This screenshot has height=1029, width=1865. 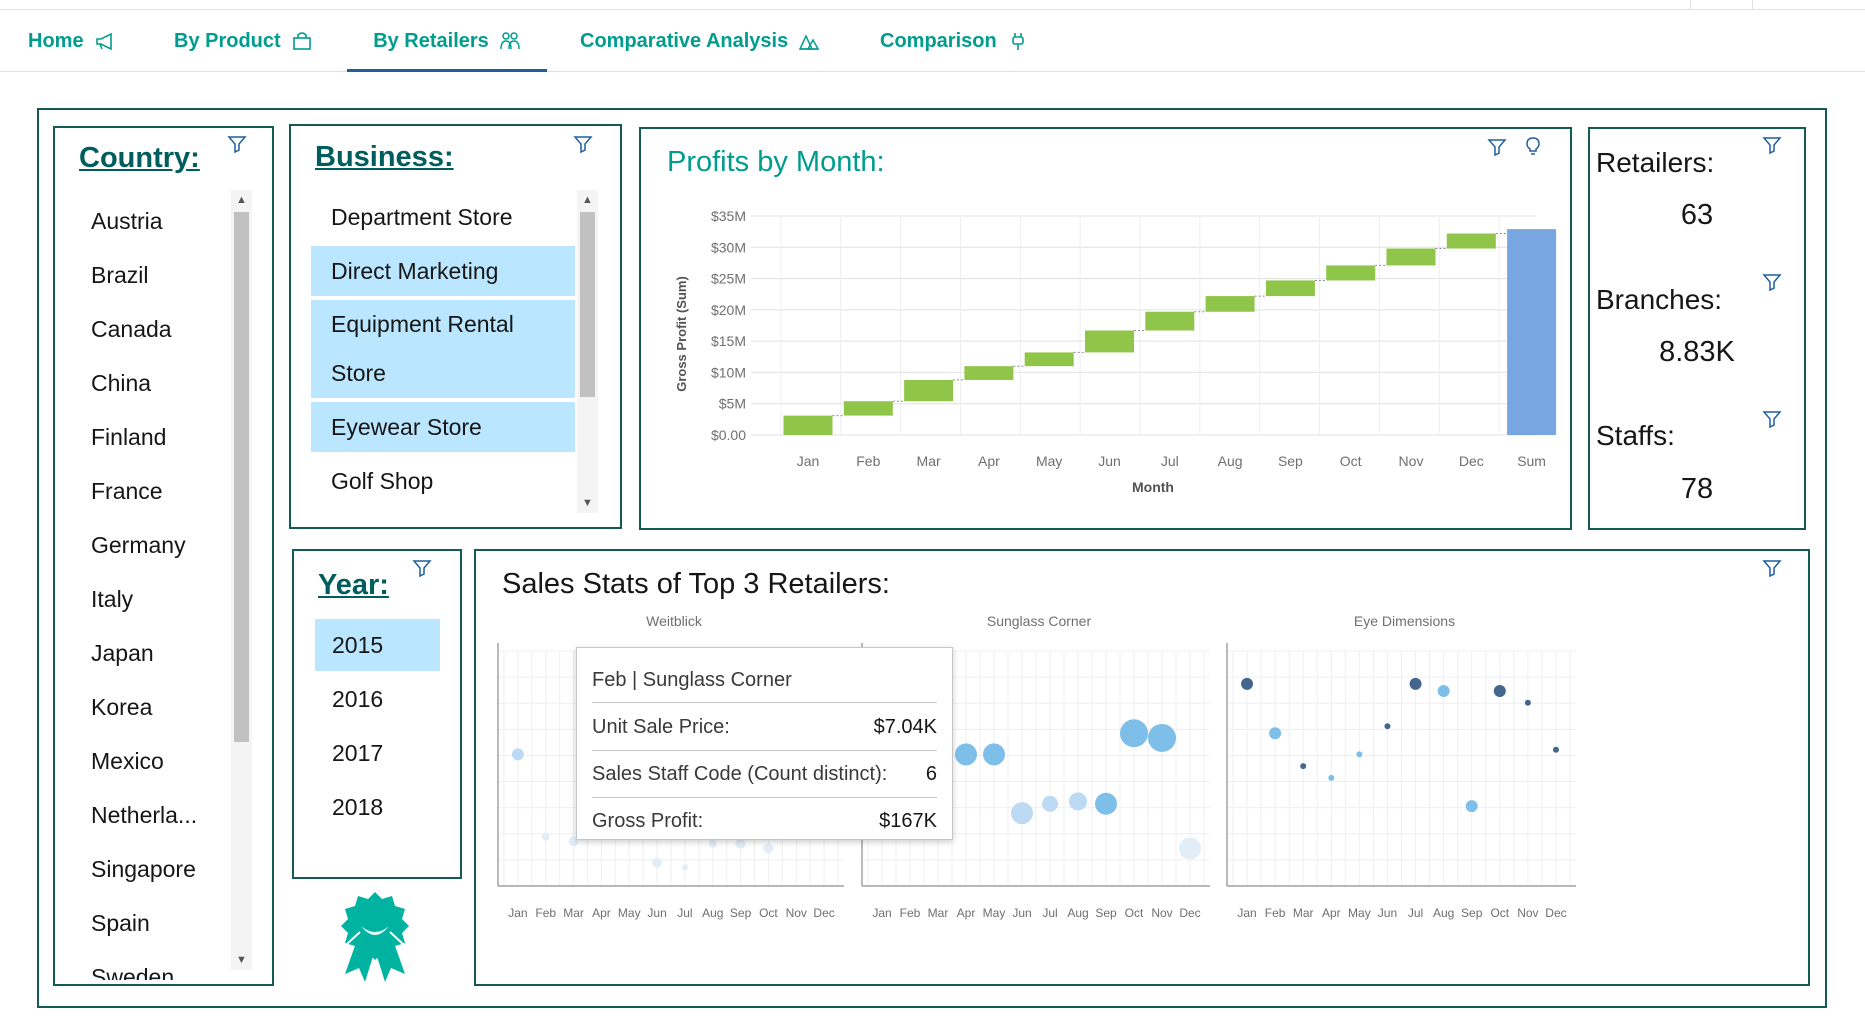 What do you see at coordinates (151, 599) in the screenshot?
I see `country-item: Italy` at bounding box center [151, 599].